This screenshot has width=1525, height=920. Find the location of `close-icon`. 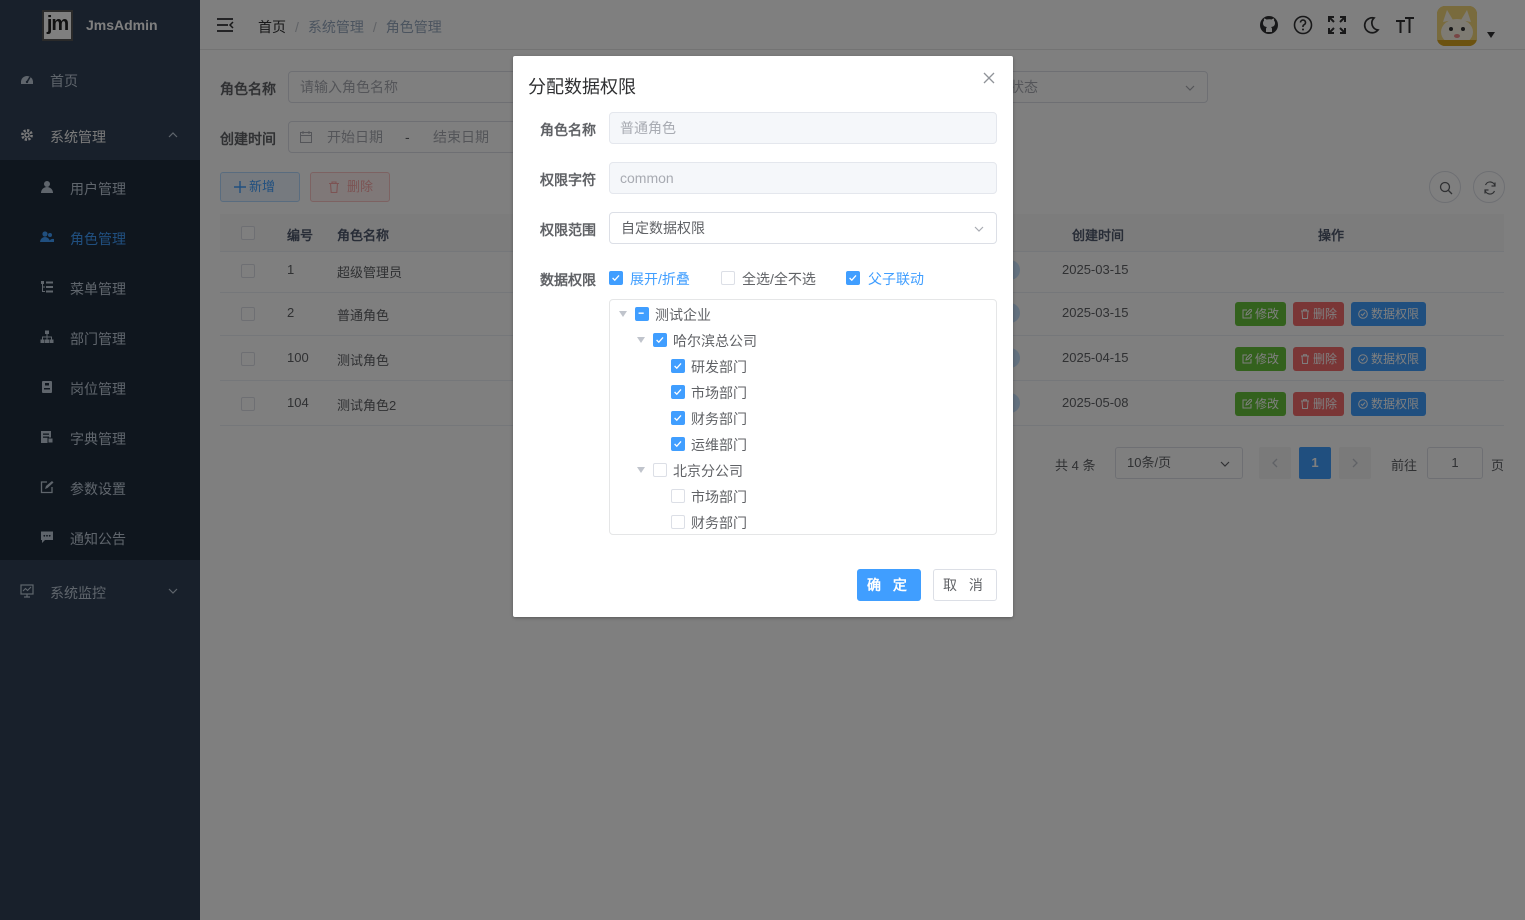

close-icon is located at coordinates (989, 78).